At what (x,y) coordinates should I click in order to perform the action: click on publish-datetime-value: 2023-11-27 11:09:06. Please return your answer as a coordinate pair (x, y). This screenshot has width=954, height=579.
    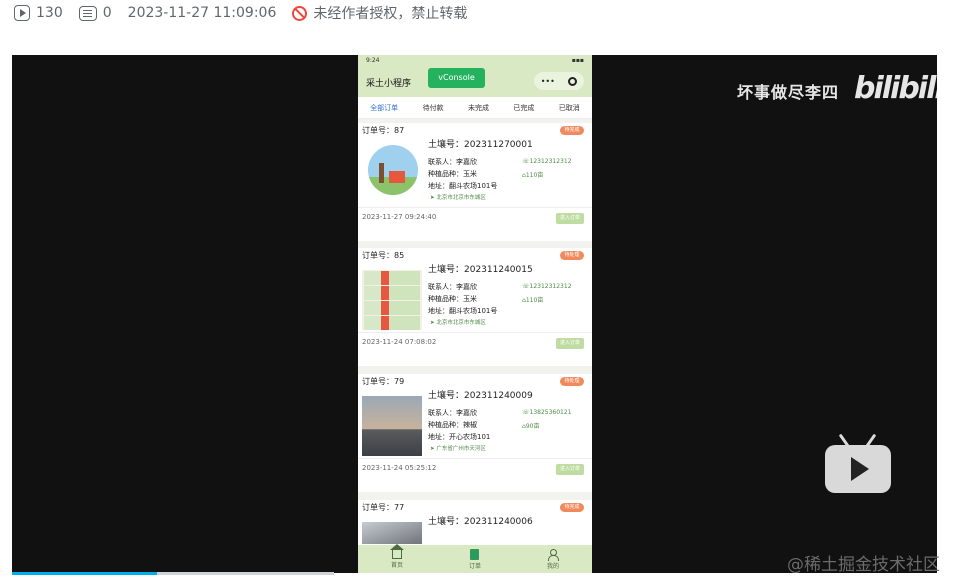
    Looking at the image, I should click on (202, 13).